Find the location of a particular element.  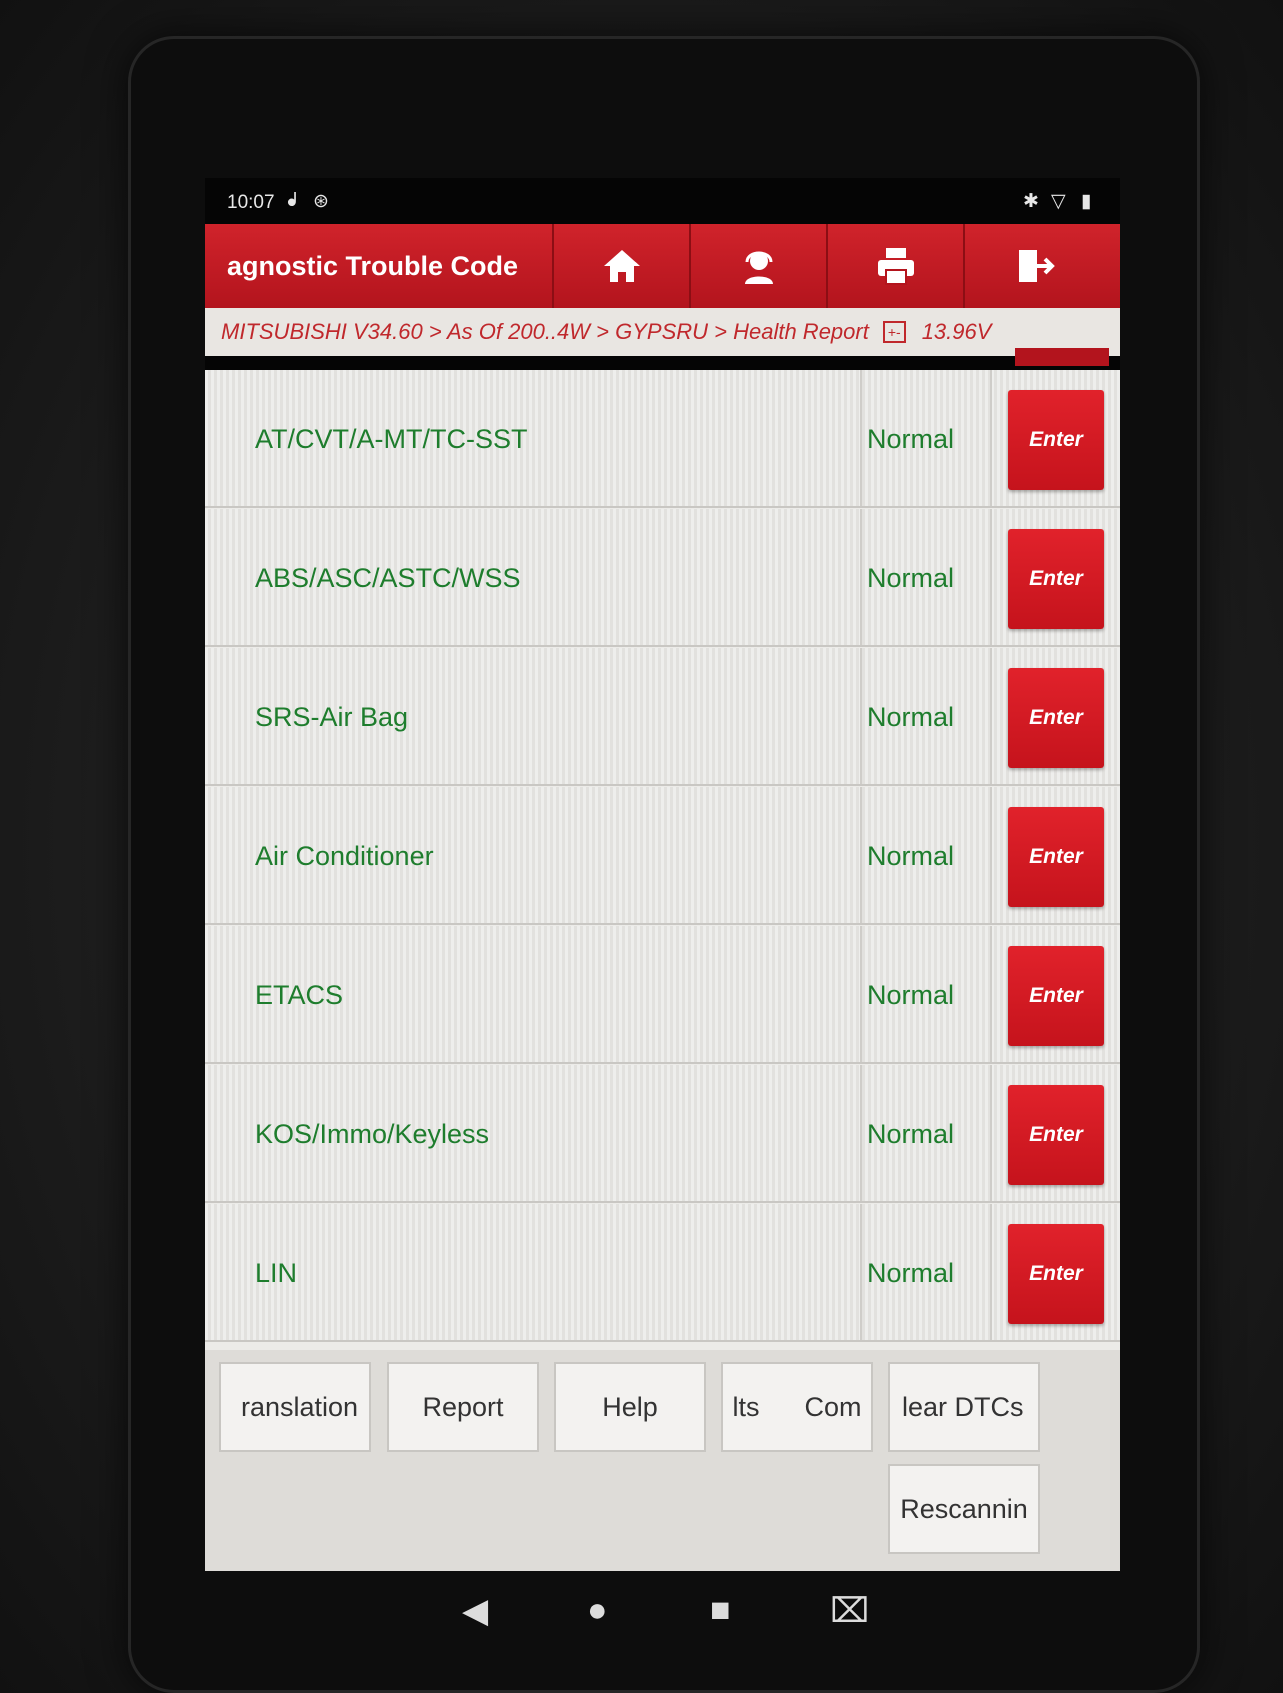

back-icon: ◀ is located at coordinates (475, 1611).